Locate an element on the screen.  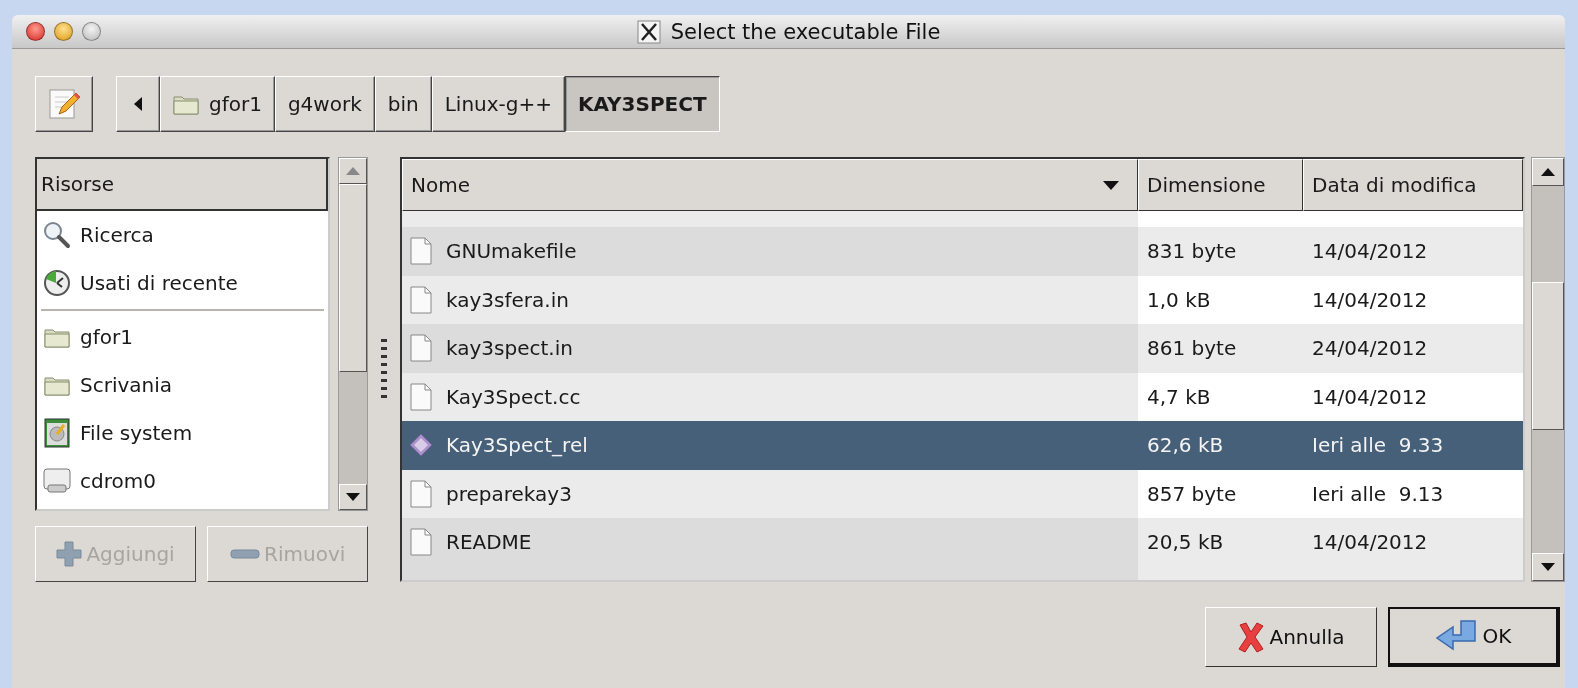
ok-button: OK is located at coordinates (1474, 637).